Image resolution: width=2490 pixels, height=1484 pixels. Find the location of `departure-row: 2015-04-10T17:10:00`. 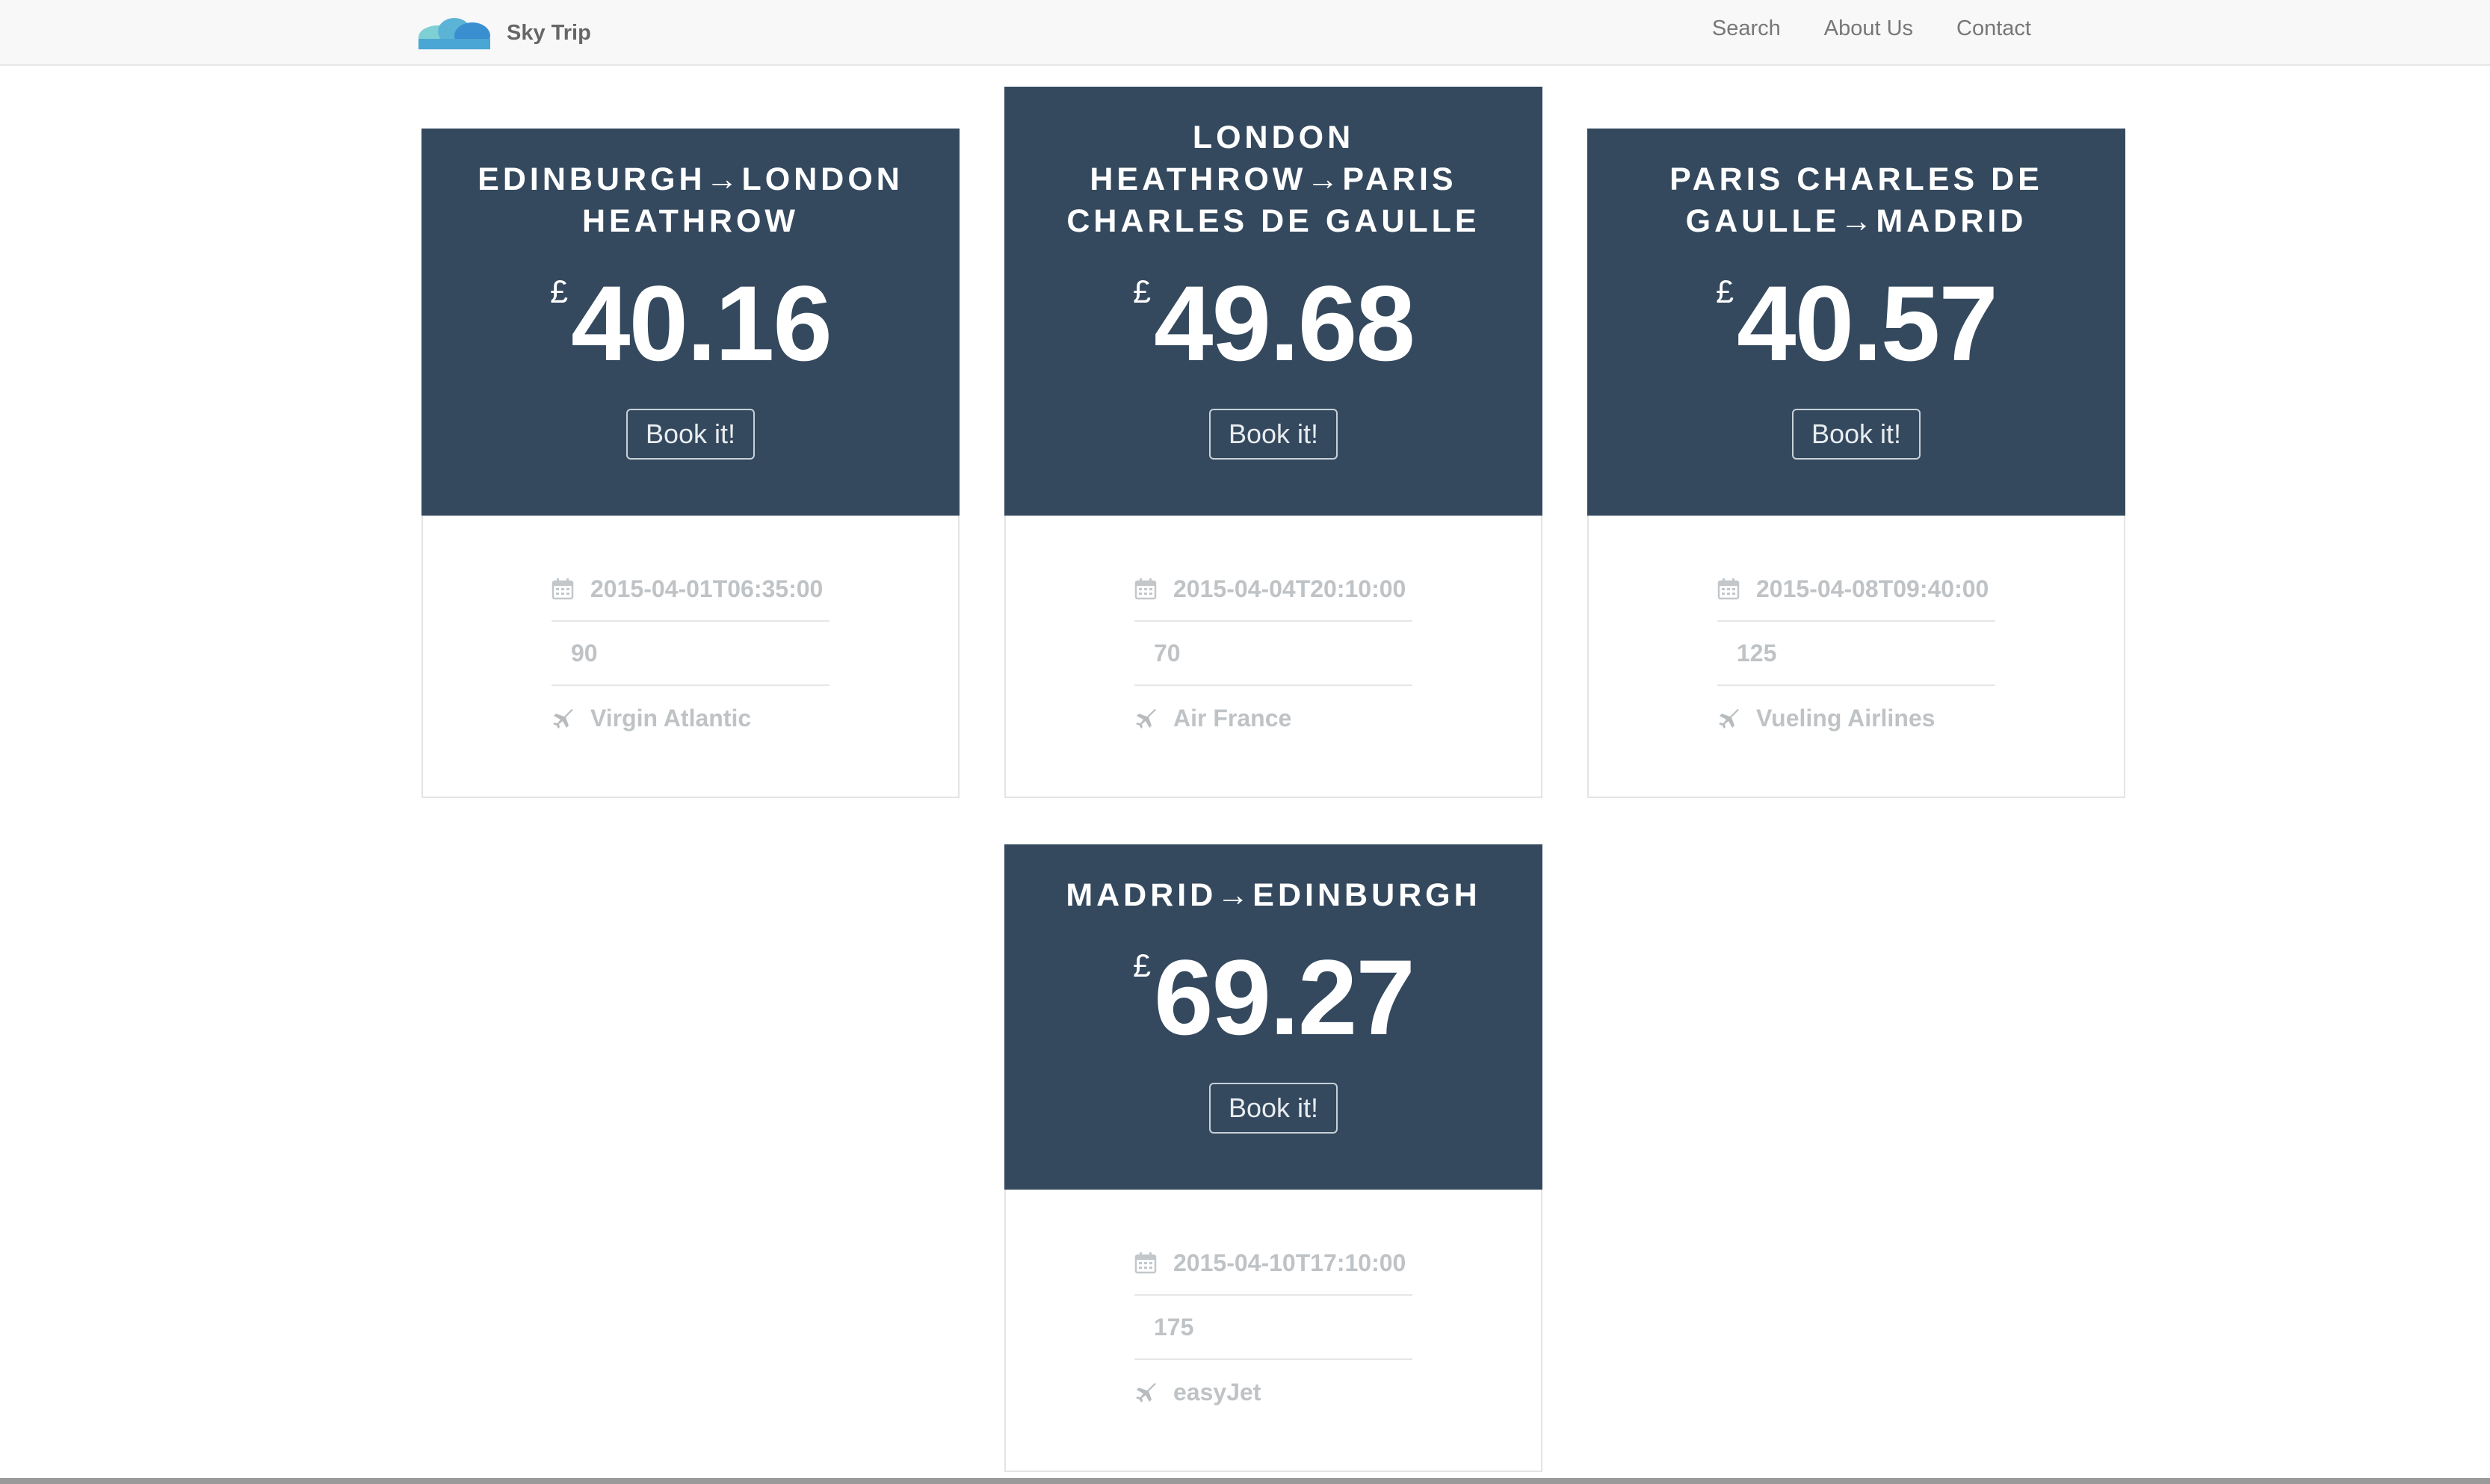

departure-row: 2015-04-10T17:10:00 is located at coordinates (1273, 1264).